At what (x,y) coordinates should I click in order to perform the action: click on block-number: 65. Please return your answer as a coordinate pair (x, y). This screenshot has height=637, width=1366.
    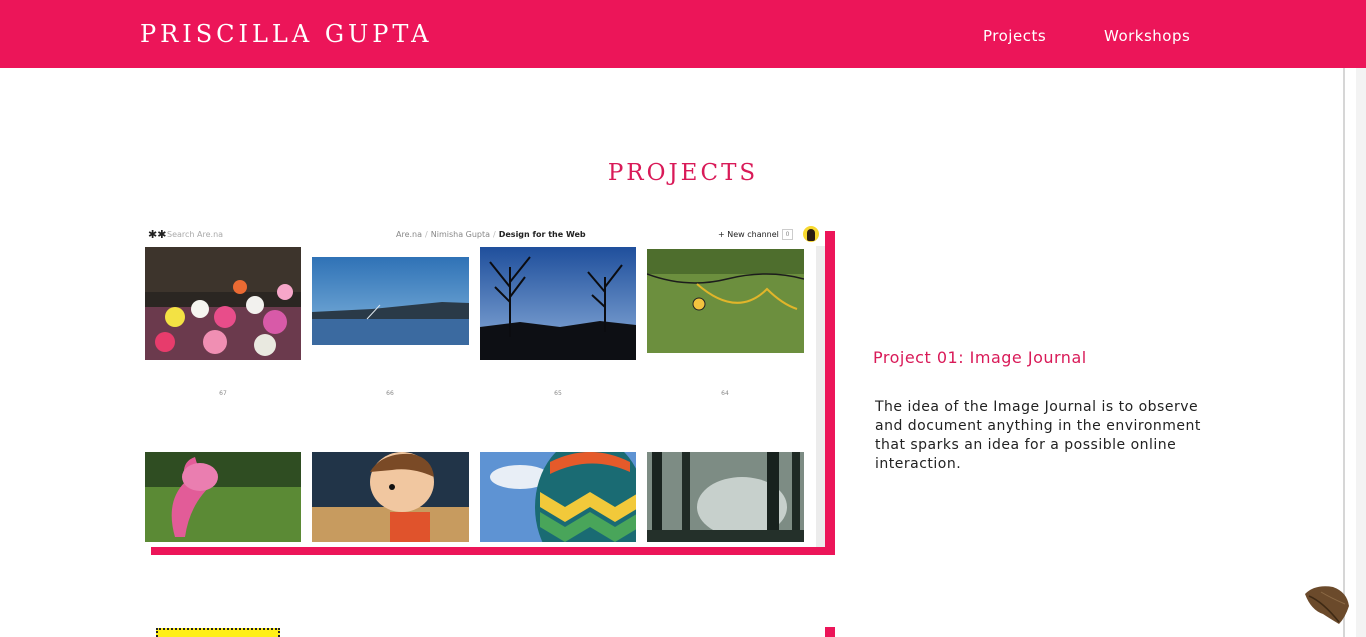
    Looking at the image, I should click on (558, 393).